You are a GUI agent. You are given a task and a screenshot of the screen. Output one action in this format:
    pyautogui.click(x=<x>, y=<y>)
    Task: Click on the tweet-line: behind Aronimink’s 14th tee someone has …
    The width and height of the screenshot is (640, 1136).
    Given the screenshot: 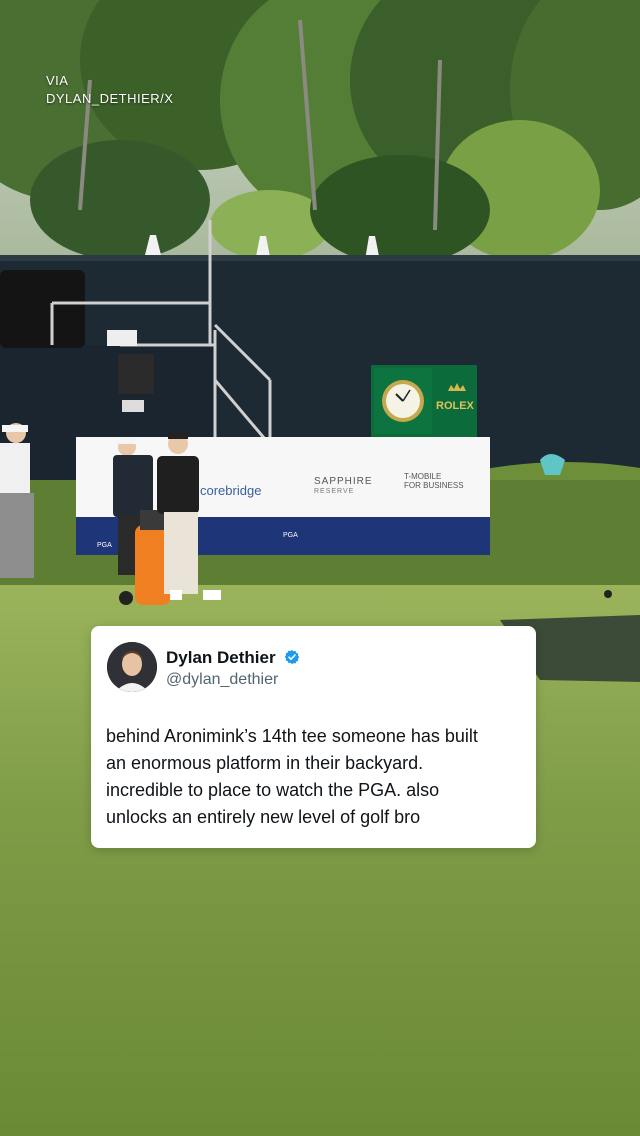 What is the action you would take?
    pyautogui.click(x=292, y=736)
    